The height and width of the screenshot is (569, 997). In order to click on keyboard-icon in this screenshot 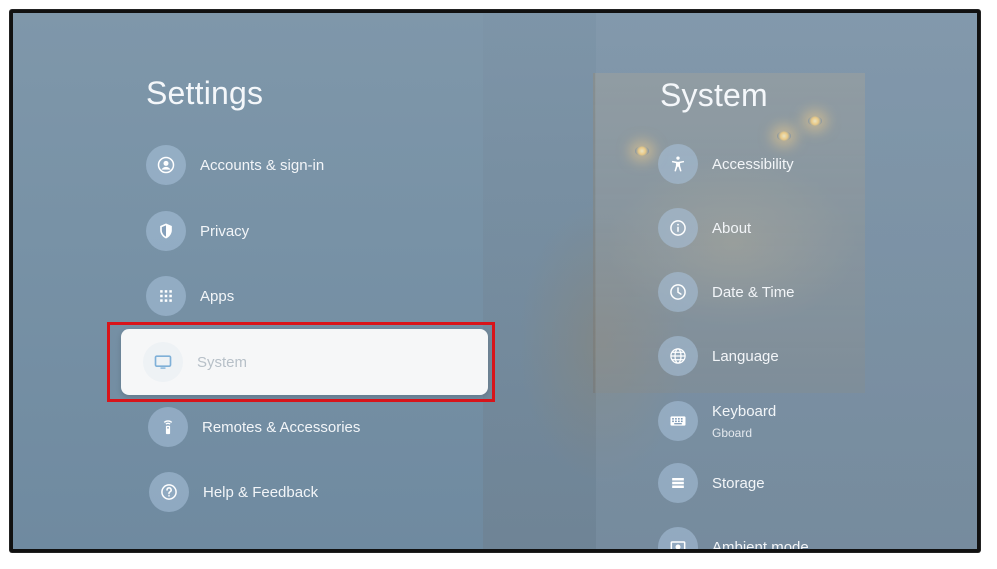, I will do `click(678, 421)`.